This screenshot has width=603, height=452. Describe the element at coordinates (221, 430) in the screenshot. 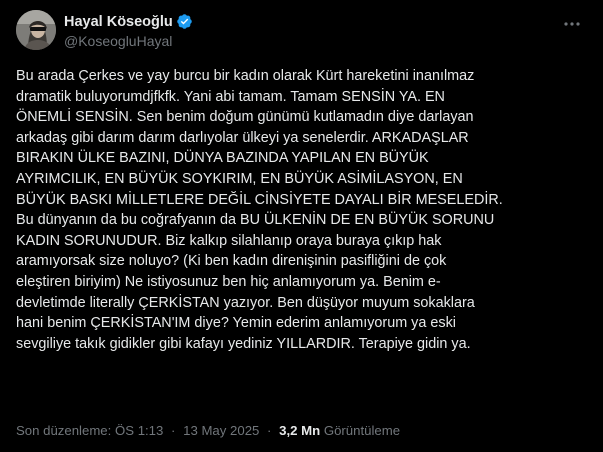

I see `tweet-date: 13 May 2025` at that location.